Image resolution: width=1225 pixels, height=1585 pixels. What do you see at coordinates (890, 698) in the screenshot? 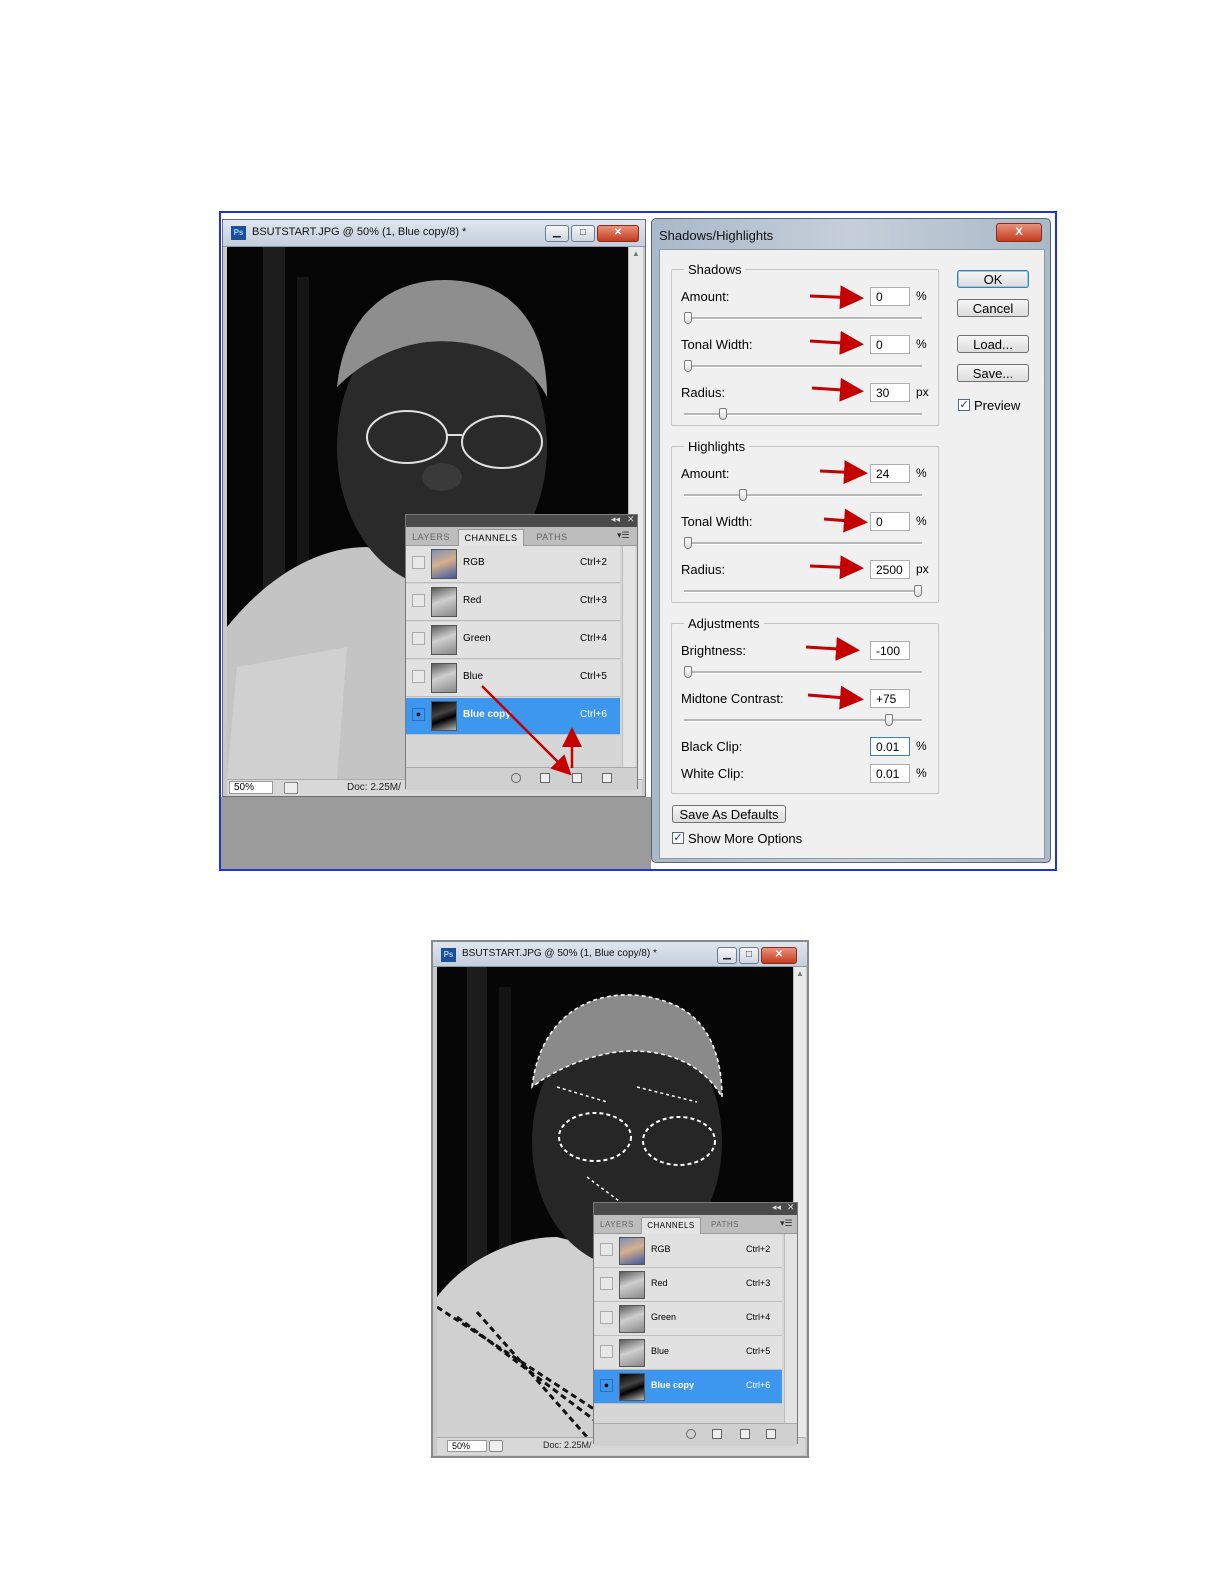
I see `midtone-contrast-field: +75` at bounding box center [890, 698].